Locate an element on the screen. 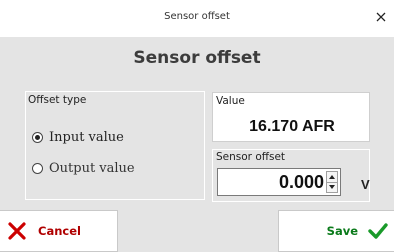 The height and width of the screenshot is (252, 394). stepper-arrows is located at coordinates (332, 182).